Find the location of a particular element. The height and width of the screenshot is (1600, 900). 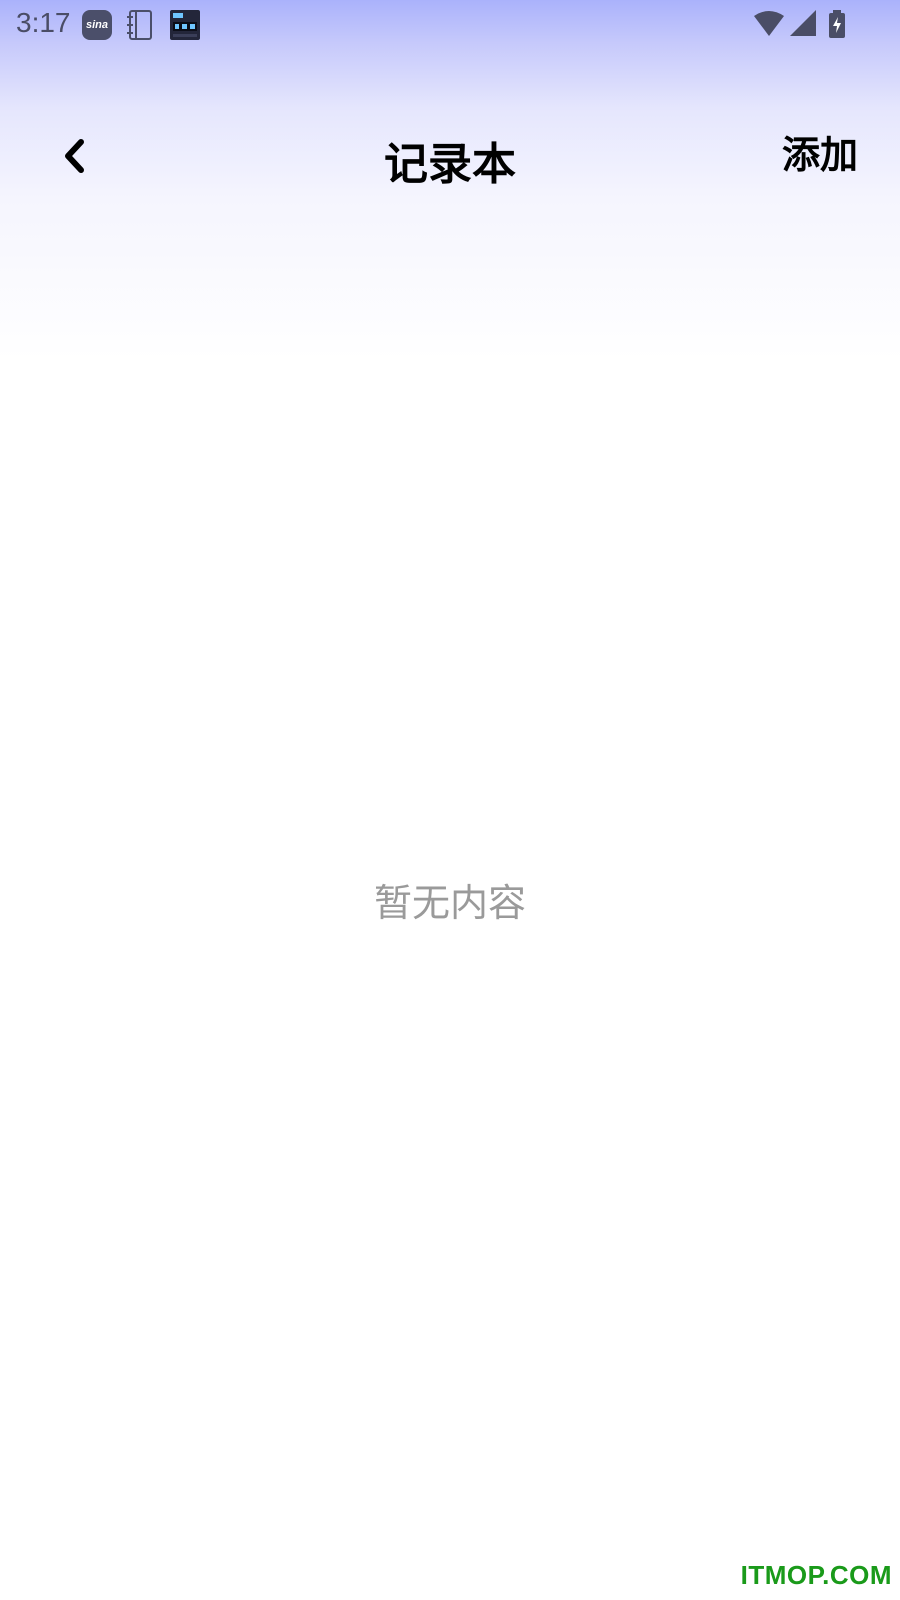

watermark: ITMOP.COM is located at coordinates (816, 1575).